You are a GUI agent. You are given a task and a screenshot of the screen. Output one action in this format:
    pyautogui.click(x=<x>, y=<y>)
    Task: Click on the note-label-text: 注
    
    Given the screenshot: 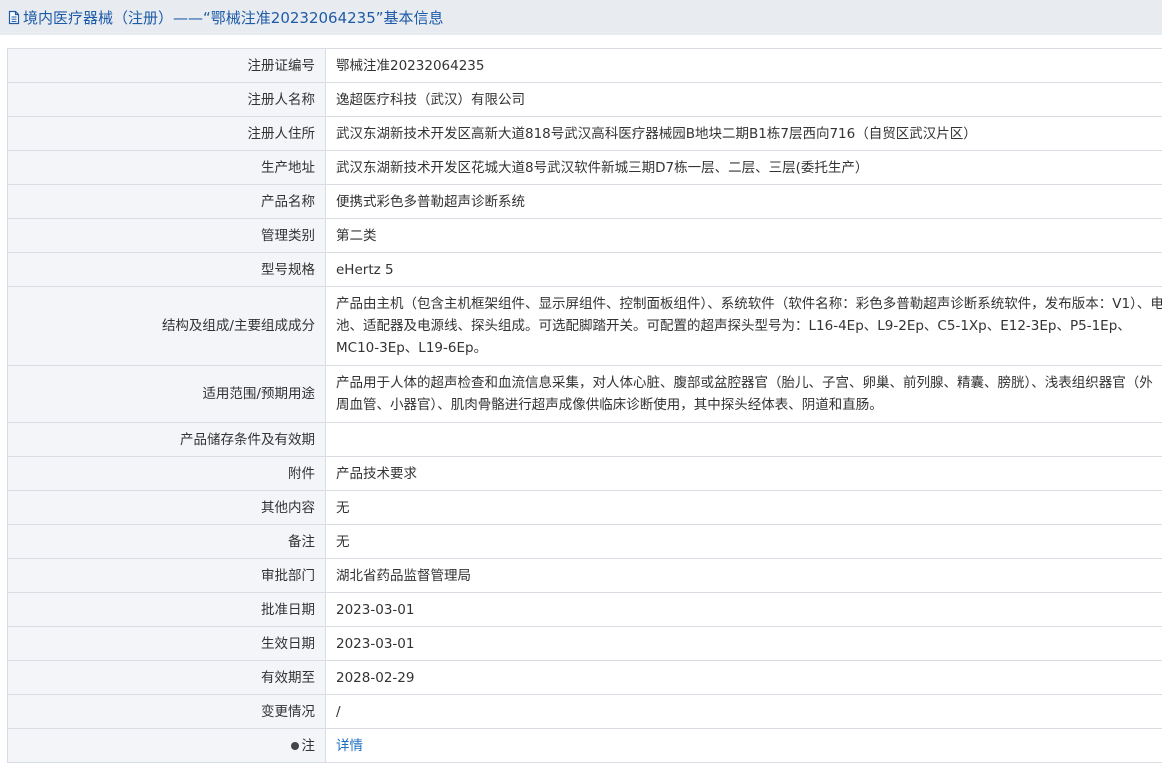 What is the action you would take?
    pyautogui.click(x=309, y=746)
    